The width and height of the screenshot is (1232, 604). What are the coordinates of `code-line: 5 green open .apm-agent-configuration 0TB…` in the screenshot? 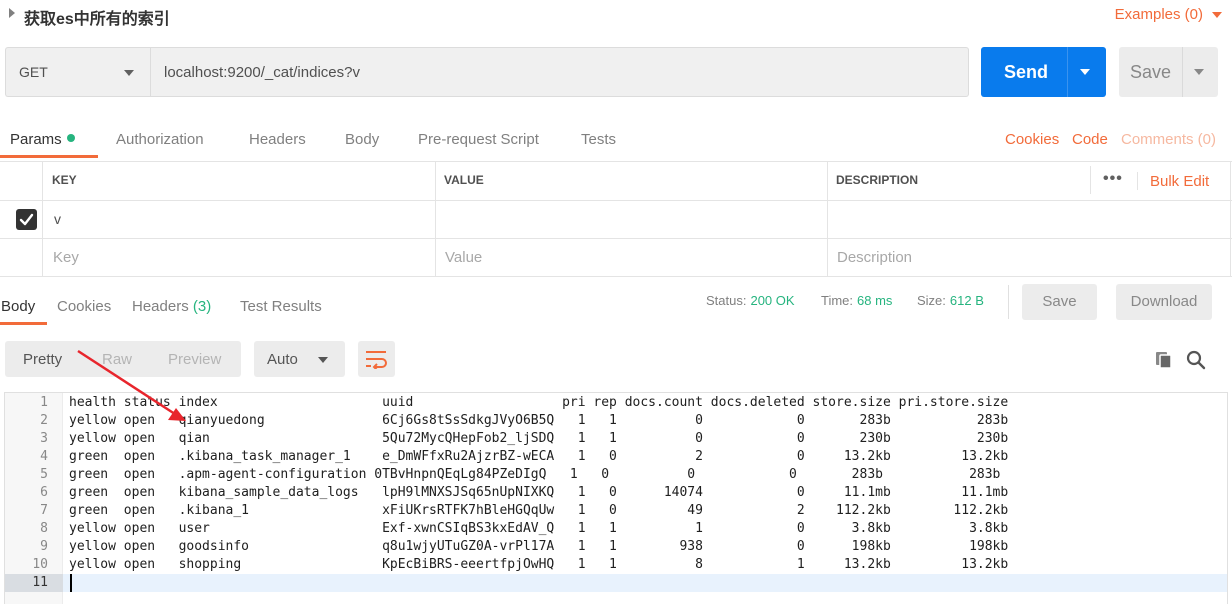 It's located at (616, 475).